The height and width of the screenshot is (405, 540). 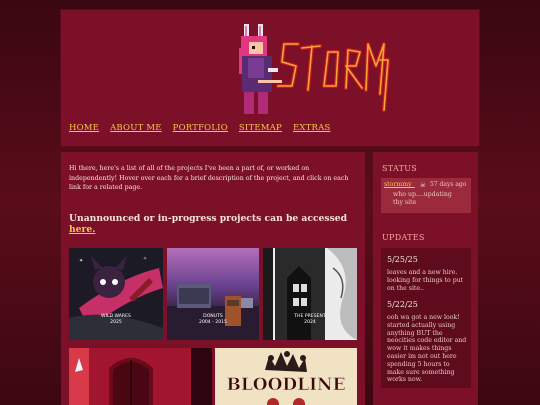 What do you see at coordinates (285, 385) in the screenshot?
I see `bloodline-title-art: BLOODLINE` at bounding box center [285, 385].